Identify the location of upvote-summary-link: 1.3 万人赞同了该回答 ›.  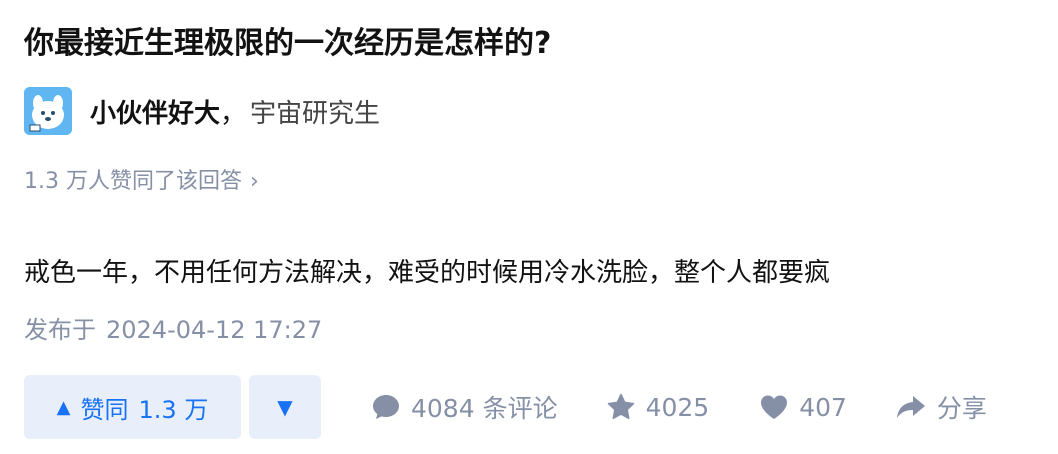
(141, 182).